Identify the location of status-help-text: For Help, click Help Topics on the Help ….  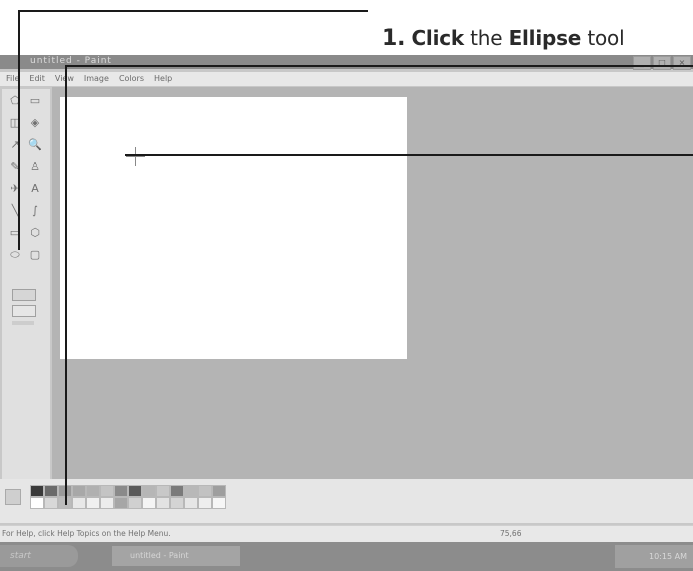
(86, 533).